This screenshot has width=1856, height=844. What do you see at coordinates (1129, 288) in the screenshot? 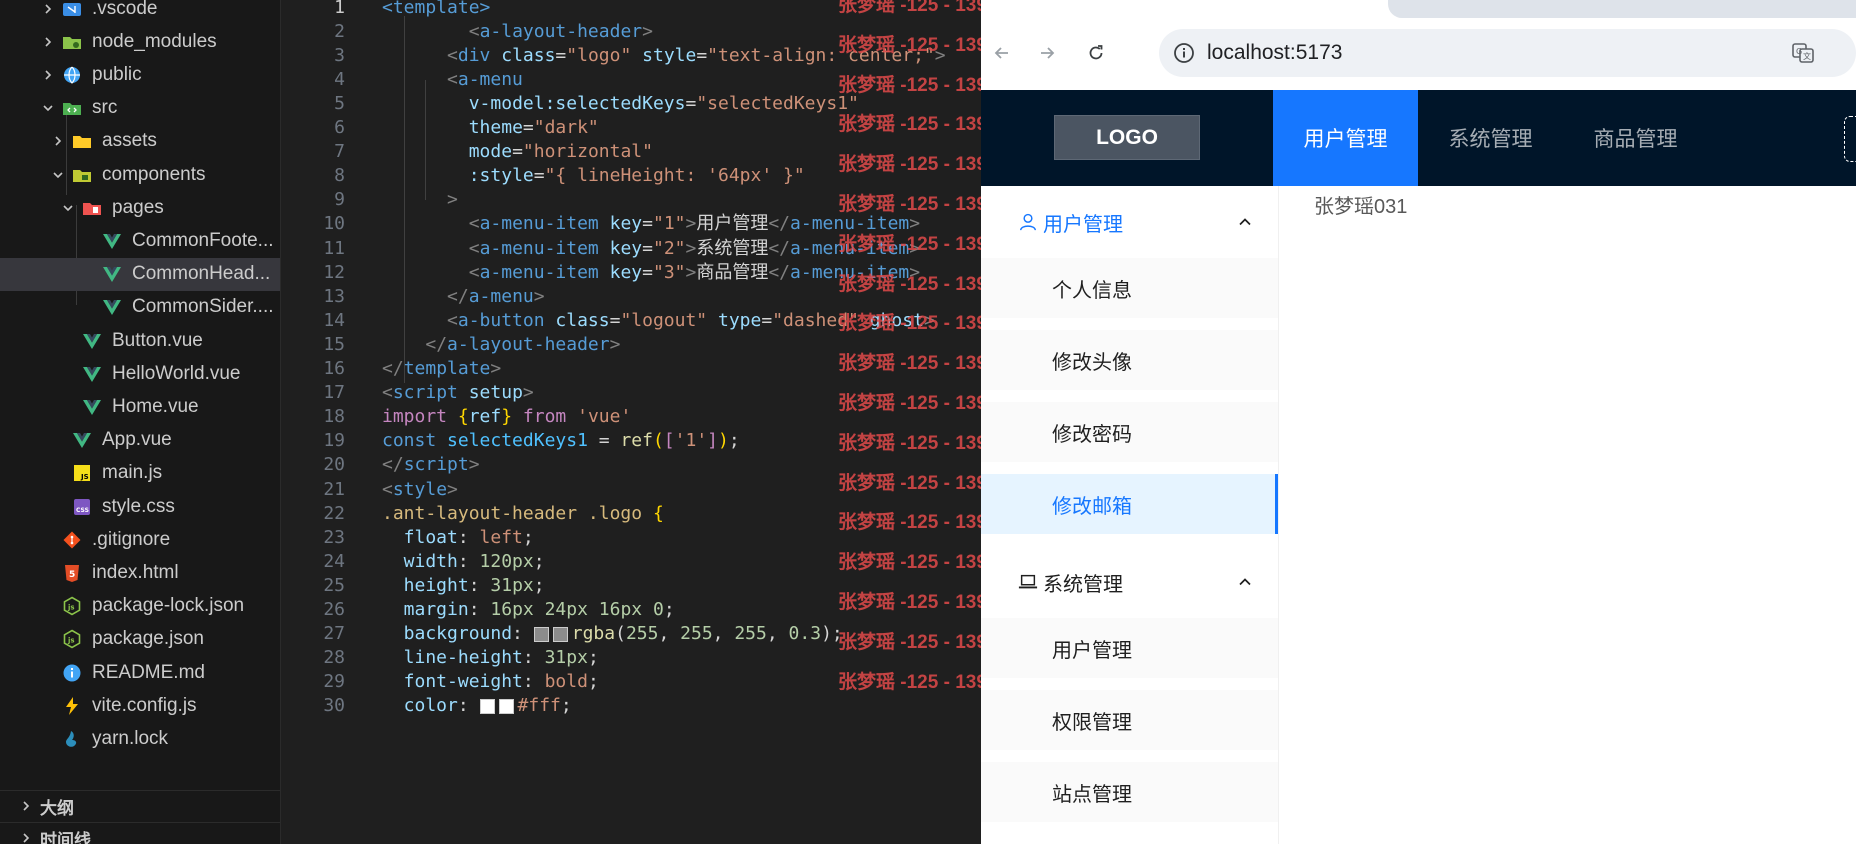
I see `side-menu-item: 个人信息` at bounding box center [1129, 288].